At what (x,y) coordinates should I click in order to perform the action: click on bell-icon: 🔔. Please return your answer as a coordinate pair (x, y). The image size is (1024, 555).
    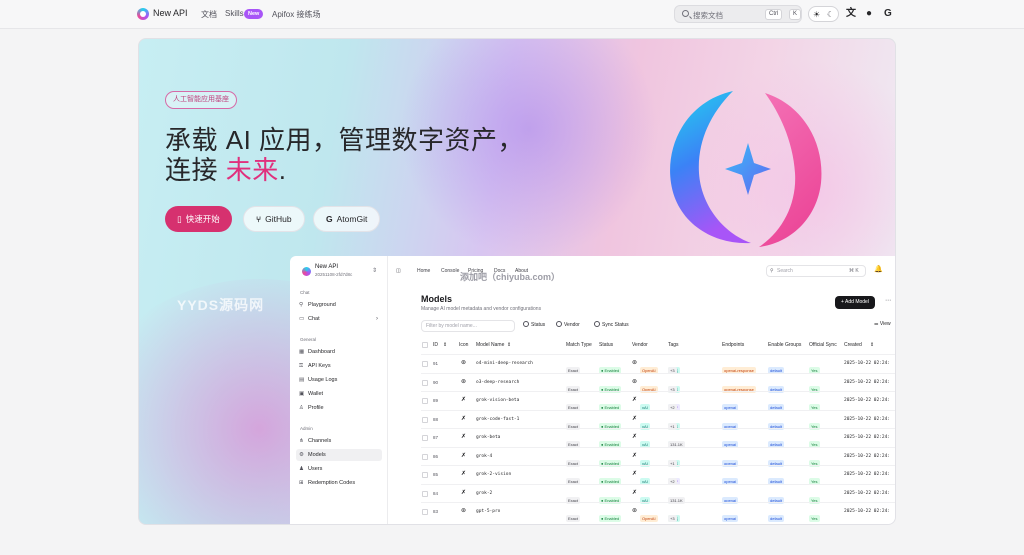
    Looking at the image, I should click on (878, 269).